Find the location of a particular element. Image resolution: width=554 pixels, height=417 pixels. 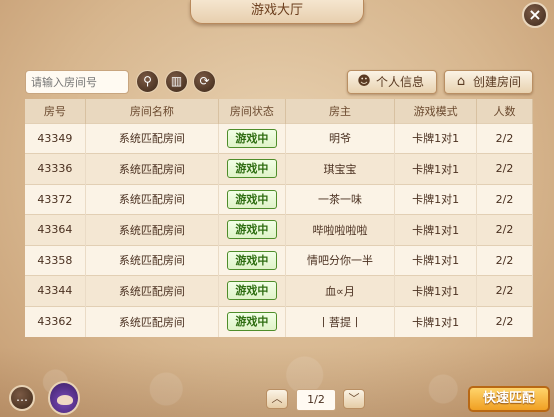

table-row: 43364 系统匹配房间 游戏中 哔啦啦啦啦 卡牌1对1 2/2 is located at coordinates (279, 229).